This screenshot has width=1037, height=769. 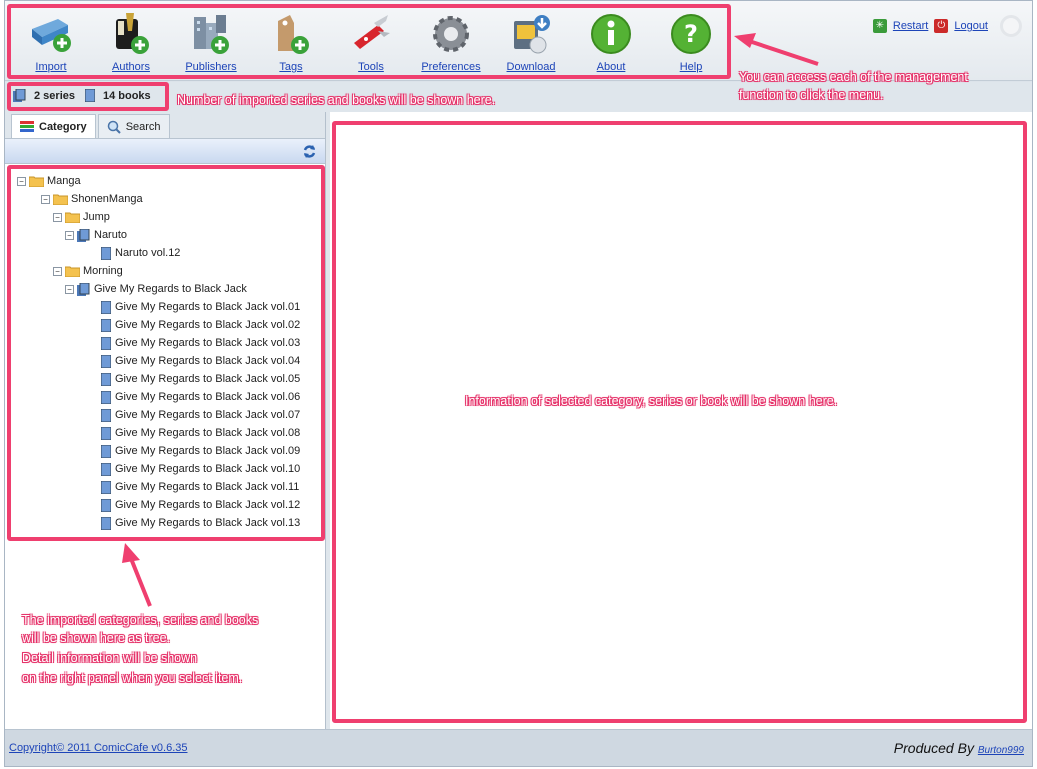 What do you see at coordinates (958, 748) in the screenshot?
I see `produced-by: Produced By Burton999` at bounding box center [958, 748].